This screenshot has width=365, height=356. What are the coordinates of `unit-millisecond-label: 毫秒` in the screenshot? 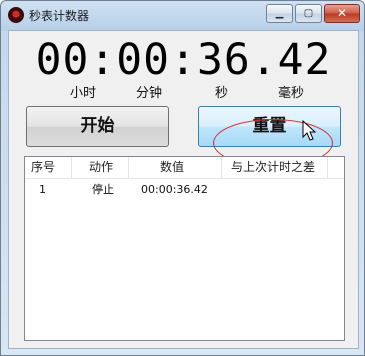 It's located at (291, 93).